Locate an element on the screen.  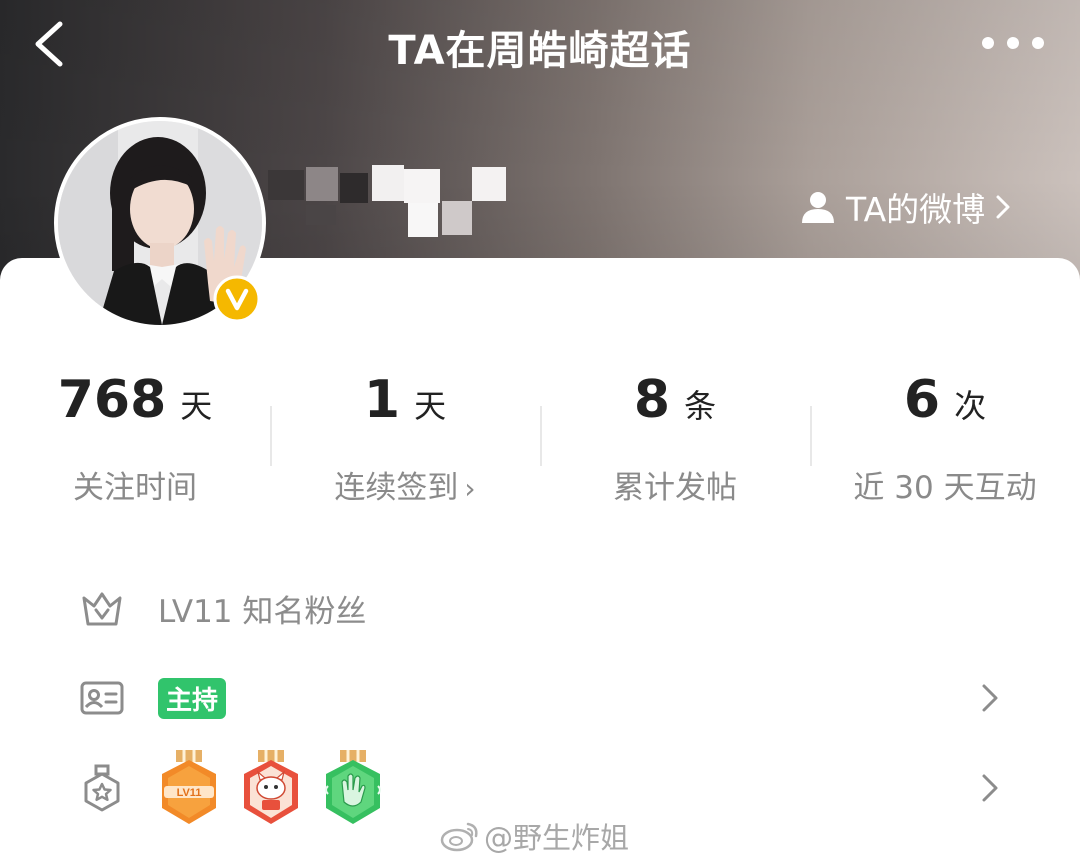
stat-label: 近 30 天互动 is located at coordinates (945, 488).